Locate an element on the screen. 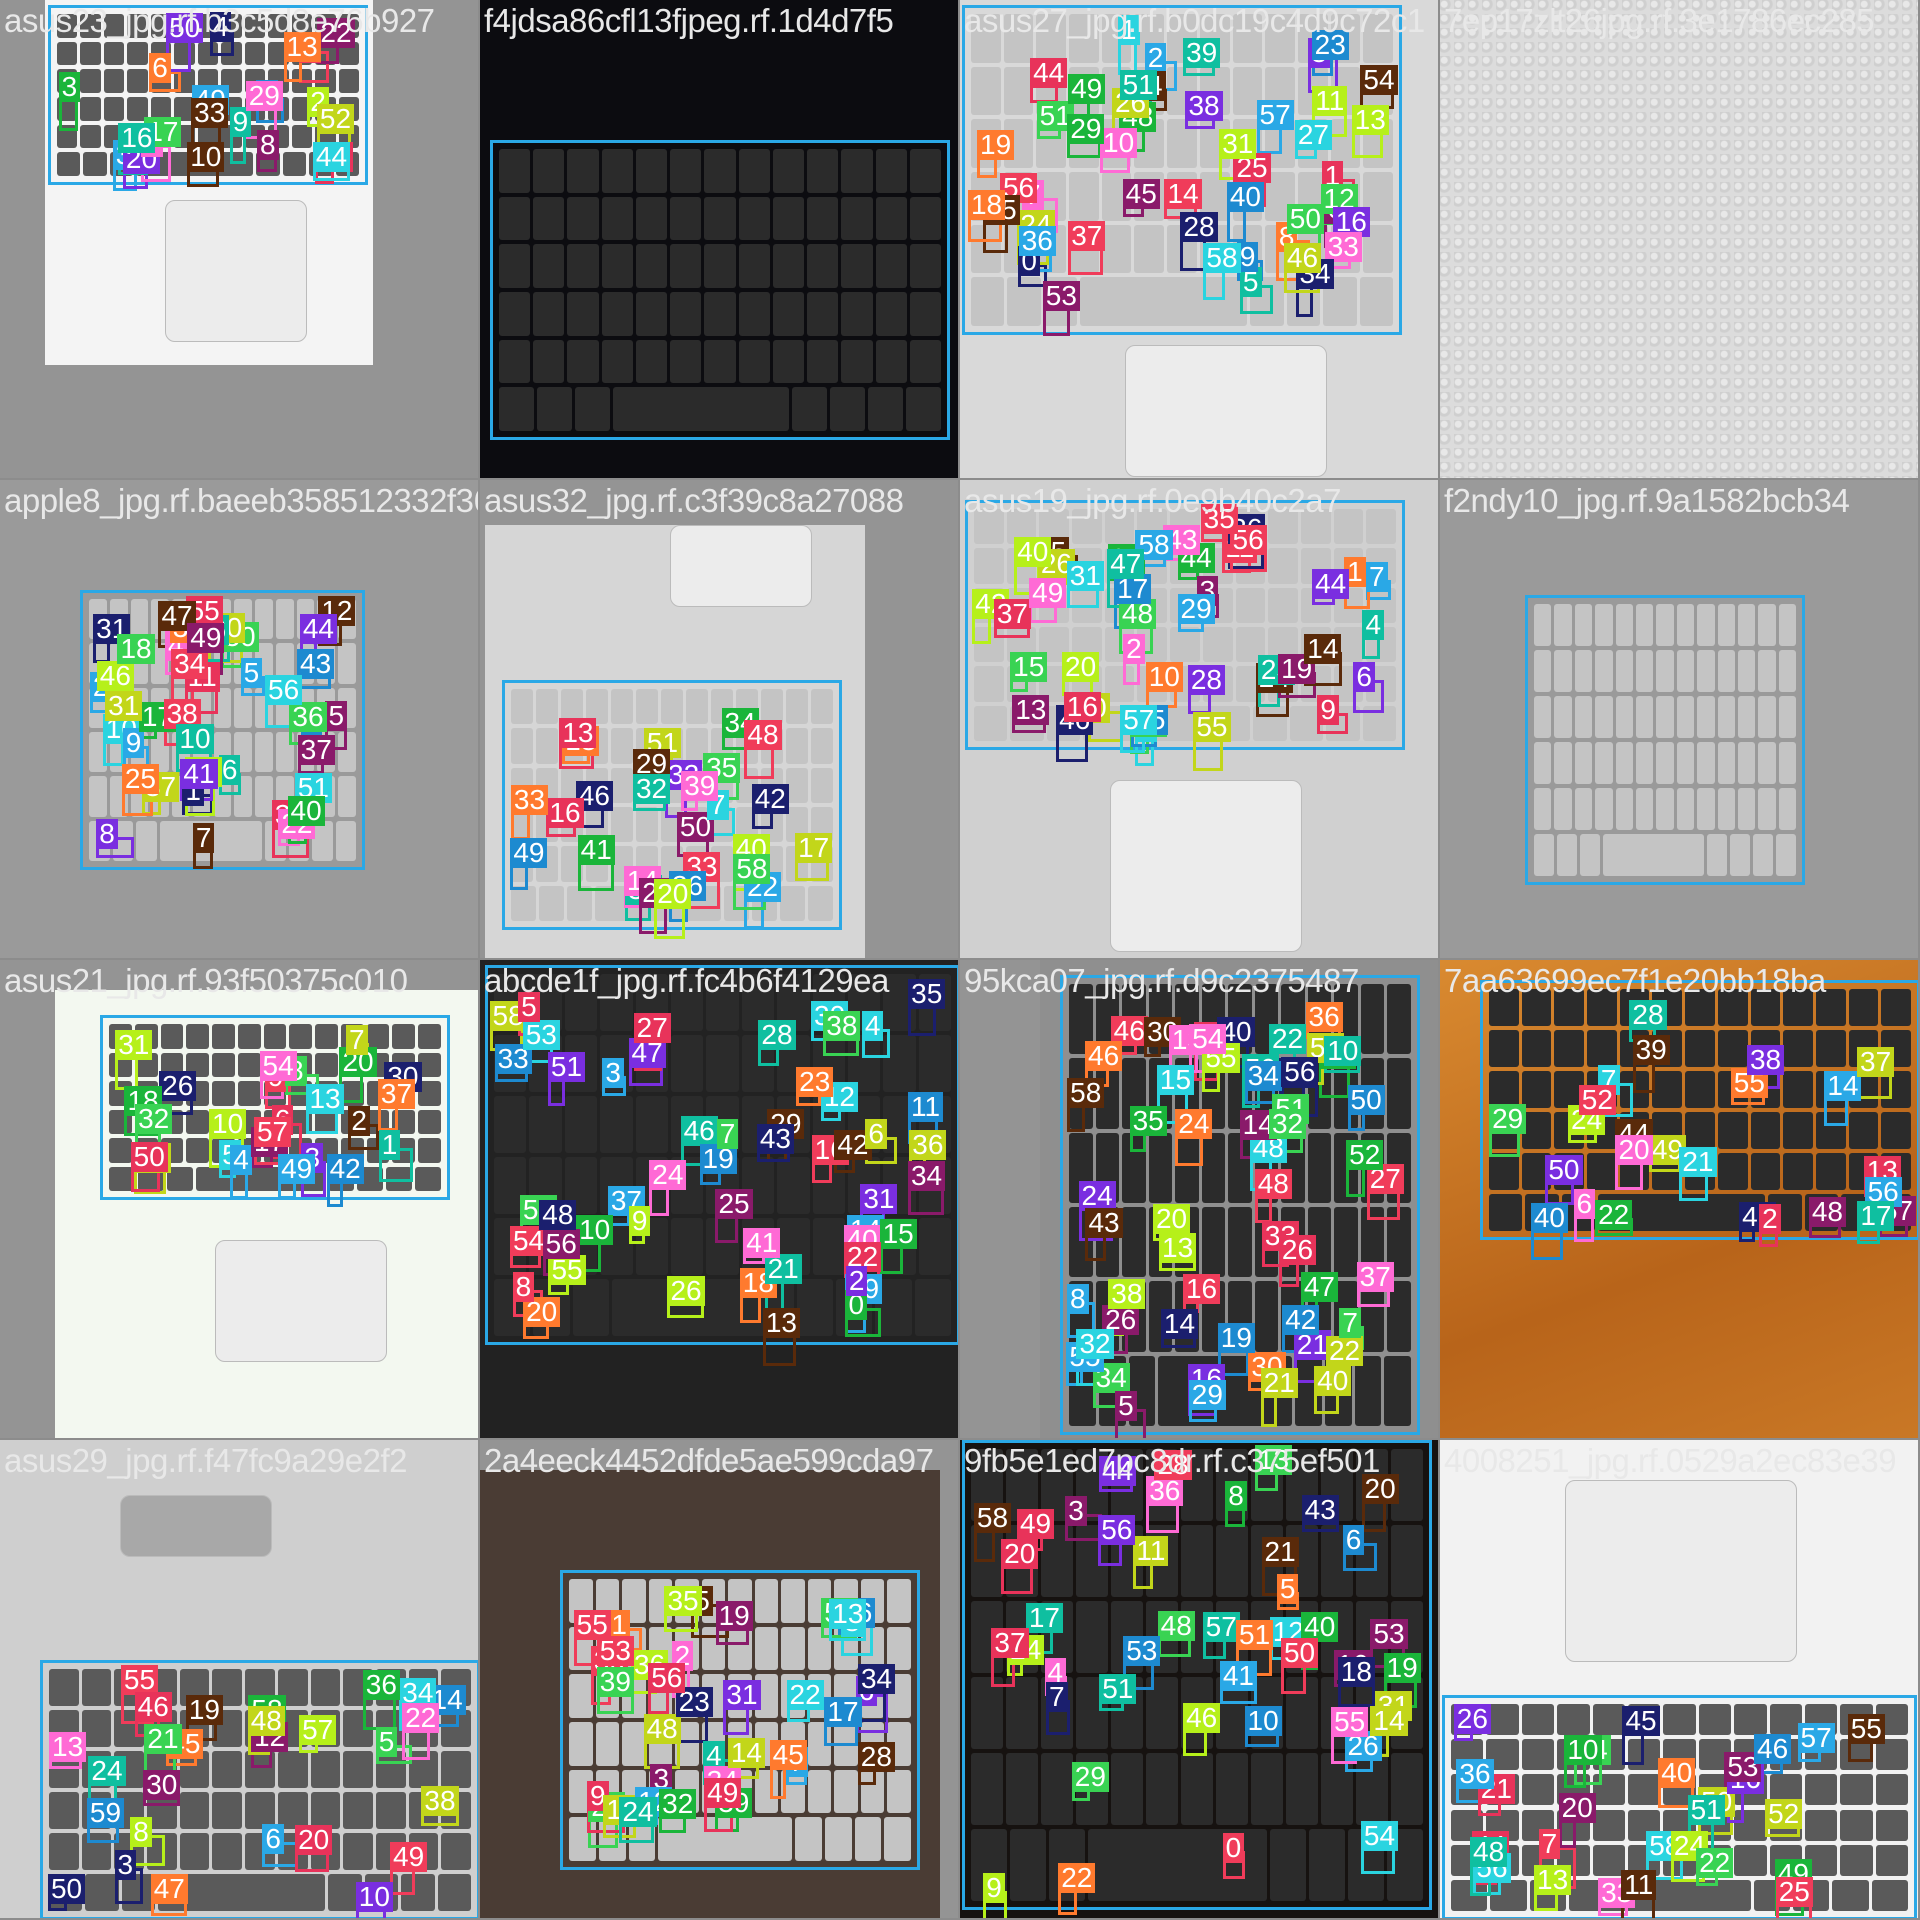 The image size is (1920, 1920). class-label: 32 is located at coordinates (651, 788).